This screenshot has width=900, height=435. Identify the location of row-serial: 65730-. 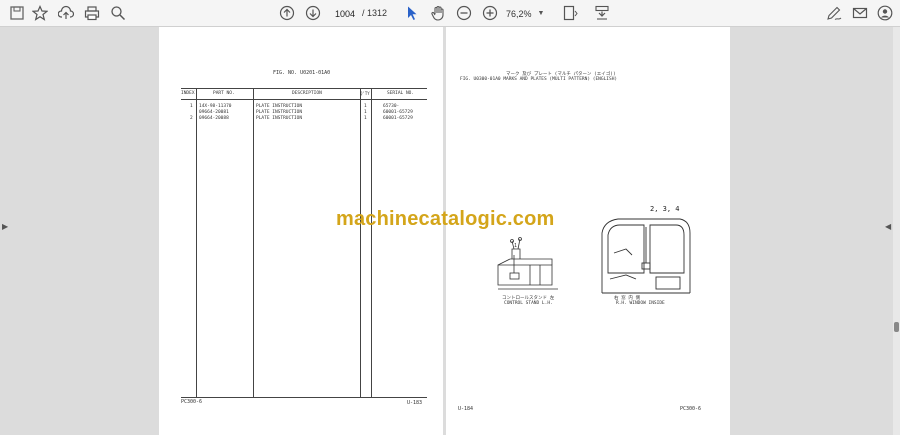
(391, 106).